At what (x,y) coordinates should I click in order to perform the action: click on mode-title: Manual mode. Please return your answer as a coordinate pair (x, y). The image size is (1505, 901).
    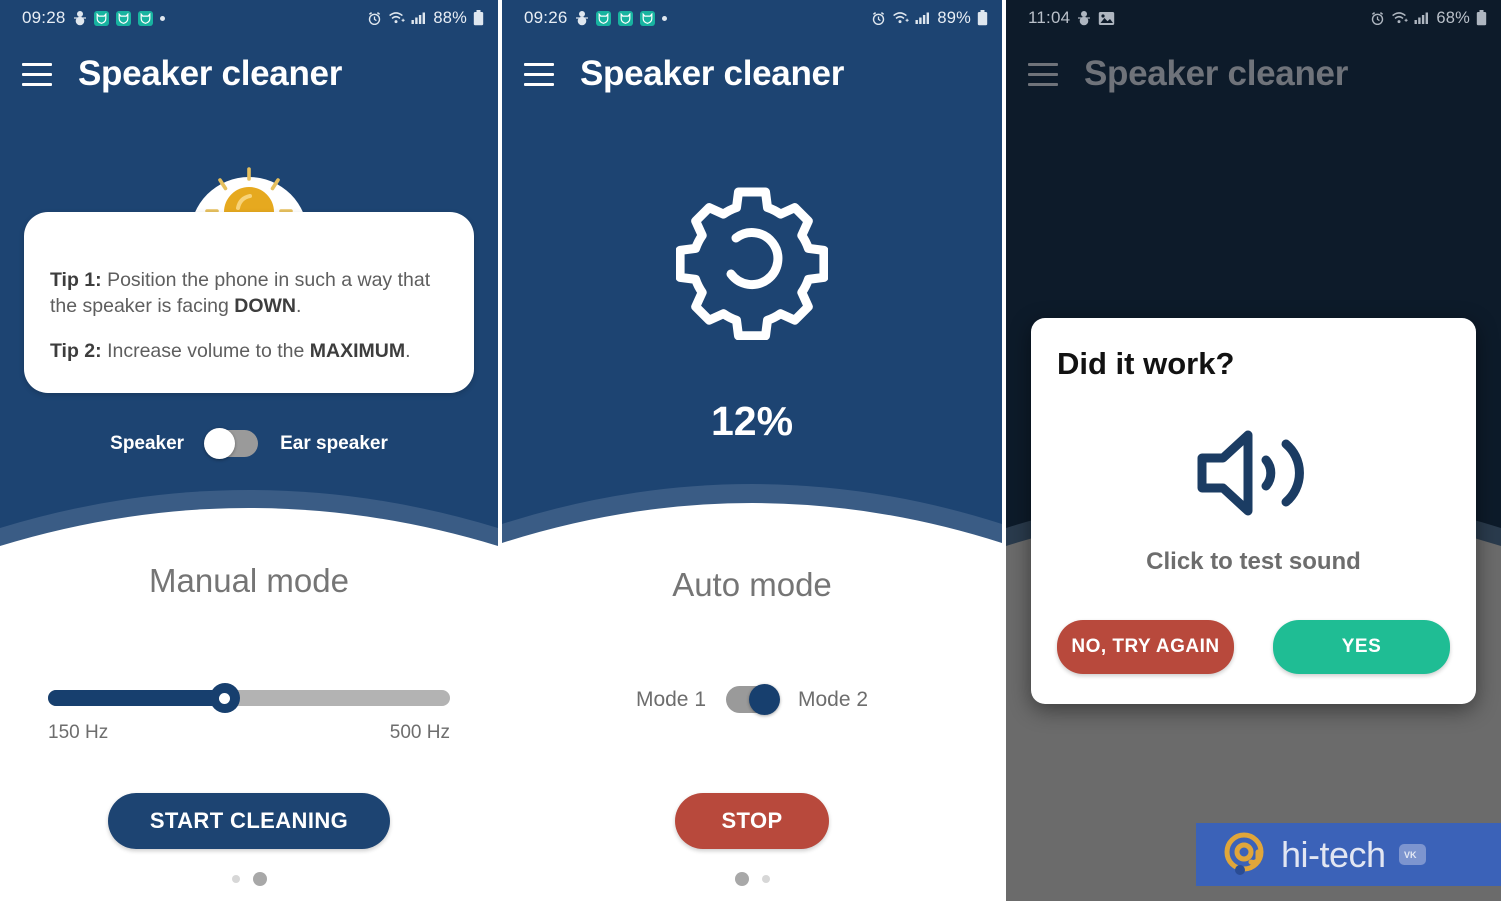
    Looking at the image, I should click on (249, 580).